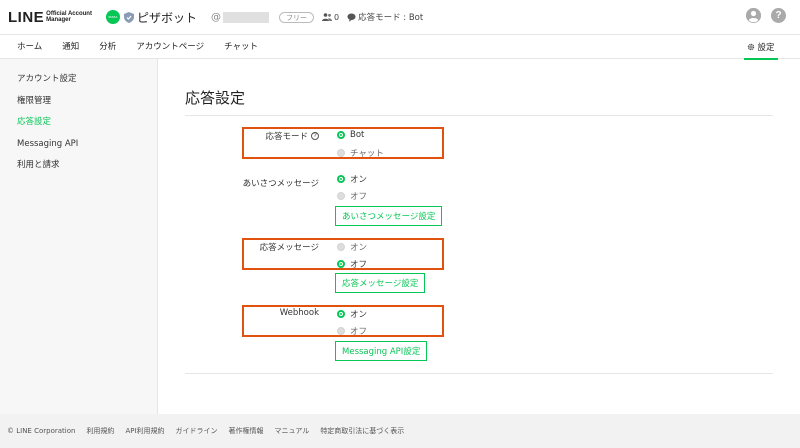 This screenshot has width=800, height=448. What do you see at coordinates (299, 313) in the screenshot?
I see `webhook-label: Webhook` at bounding box center [299, 313].